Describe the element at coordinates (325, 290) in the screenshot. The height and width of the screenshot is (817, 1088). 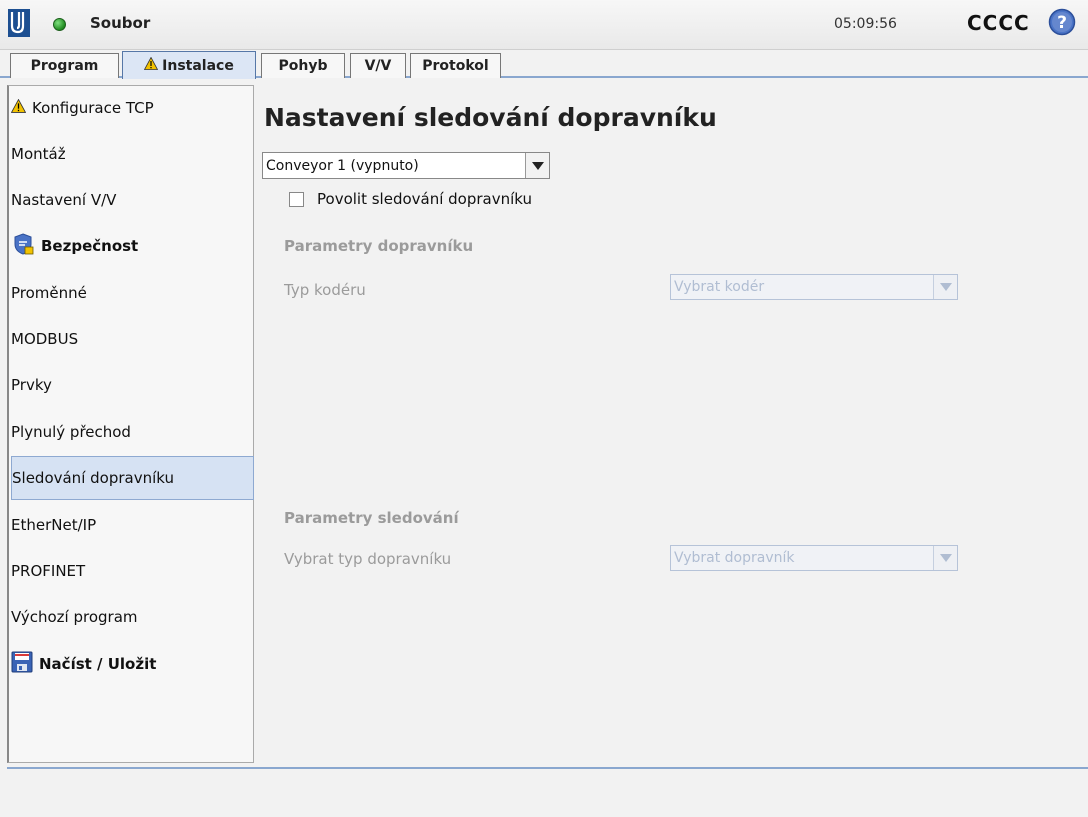
I see `encoder-type-label: Typ kodéru` at that location.